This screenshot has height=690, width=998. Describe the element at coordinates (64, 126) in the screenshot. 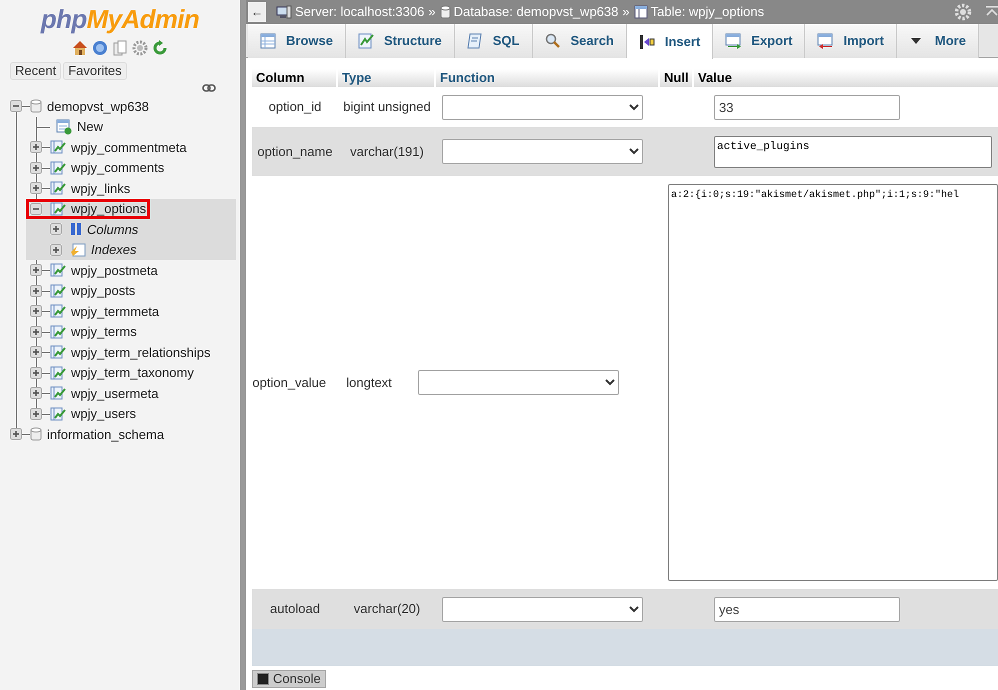

I see `new-table-icon` at that location.